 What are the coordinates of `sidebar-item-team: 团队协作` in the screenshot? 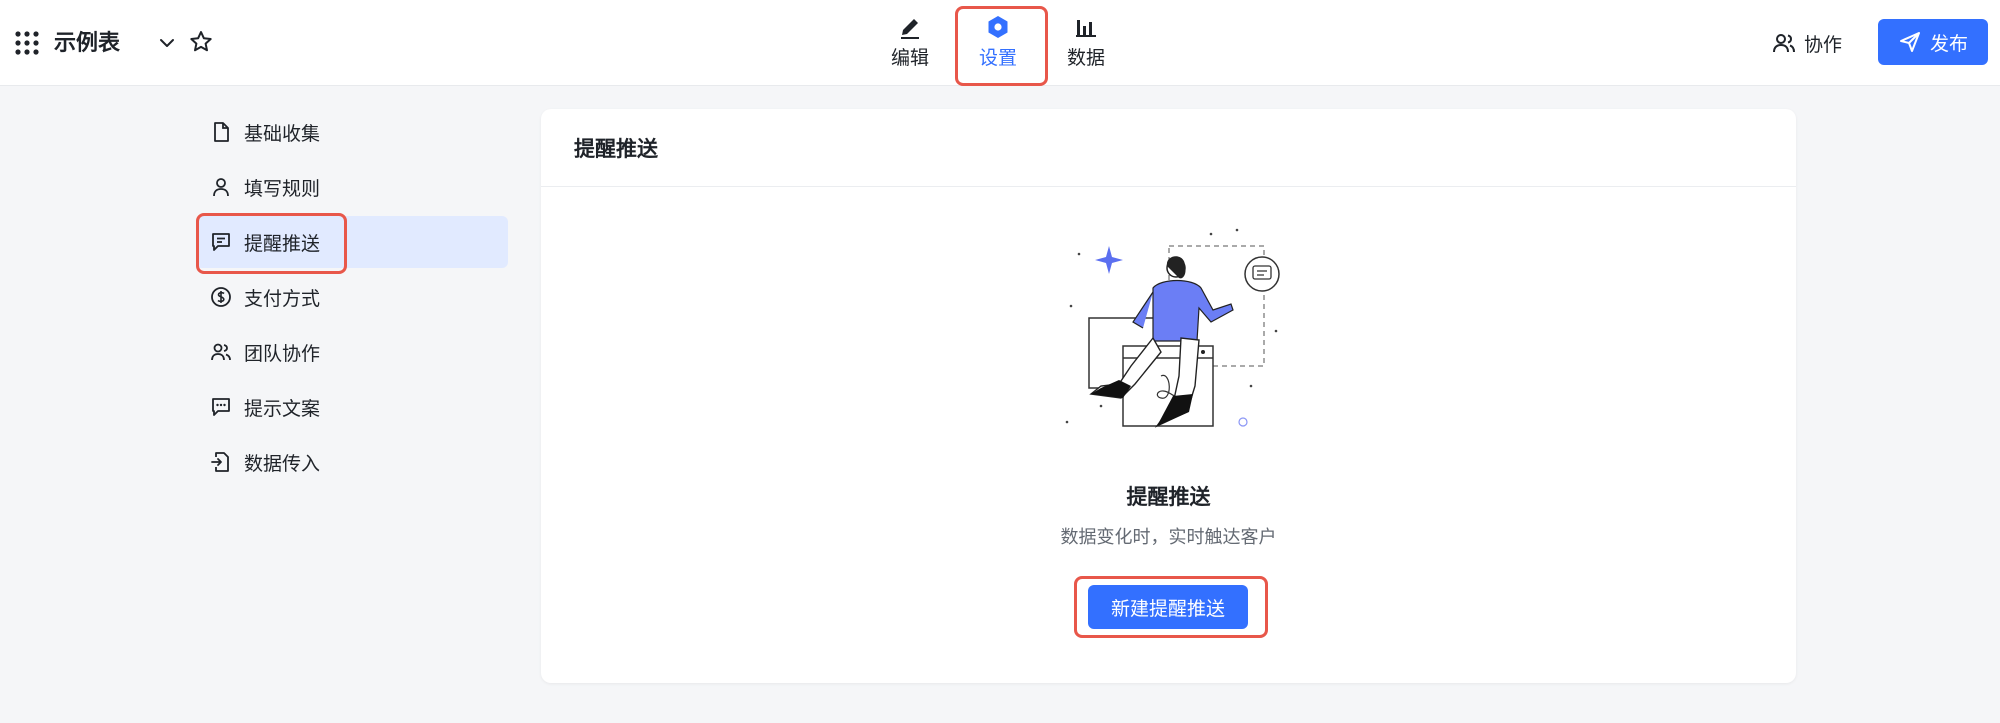 It's located at (352, 352).